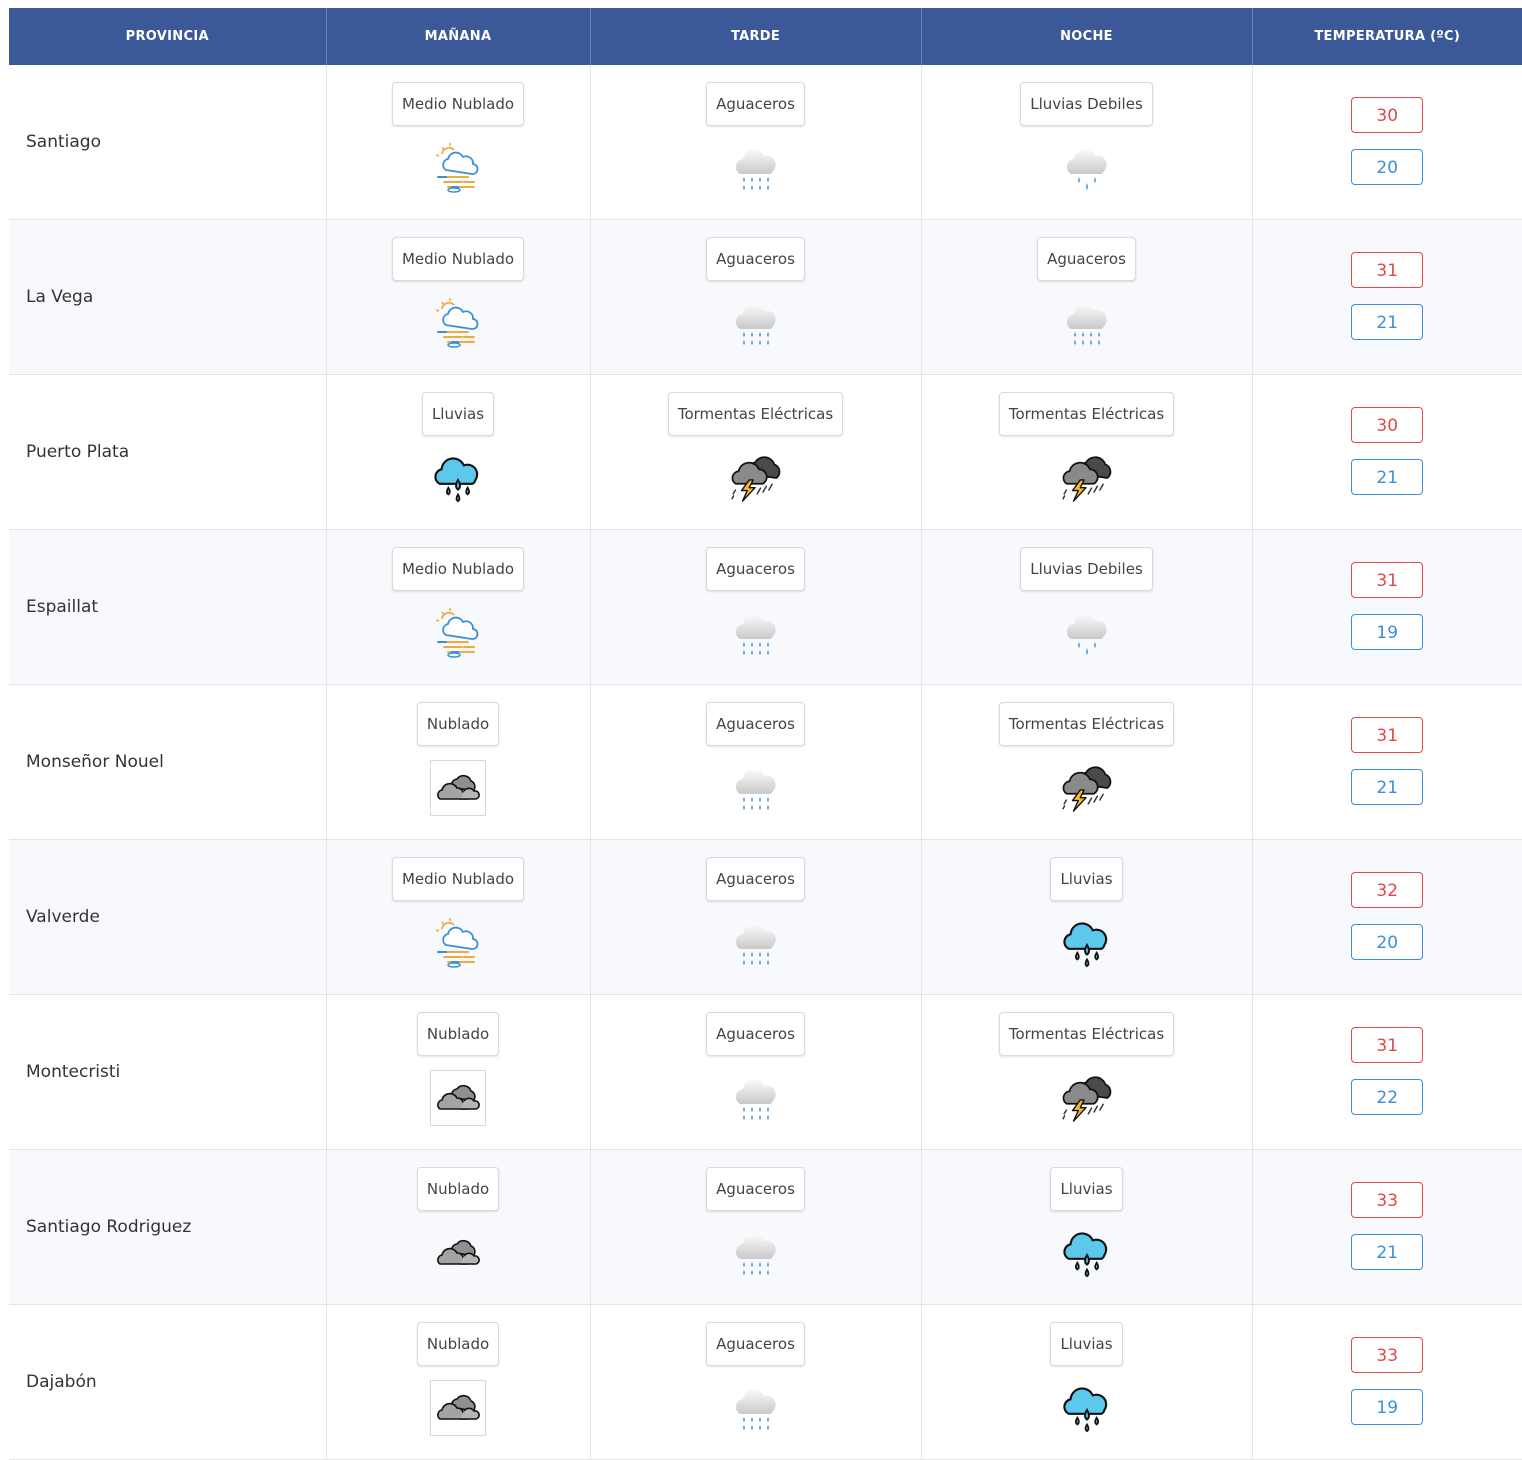  What do you see at coordinates (1087, 36) in the screenshot?
I see `header-noche: NOCHE` at bounding box center [1087, 36].